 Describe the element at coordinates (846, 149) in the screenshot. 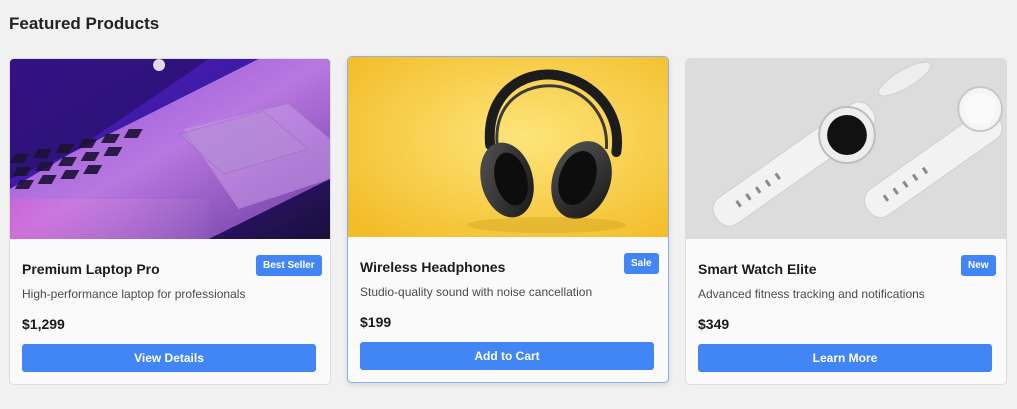

I see `smartwatch-image` at that location.